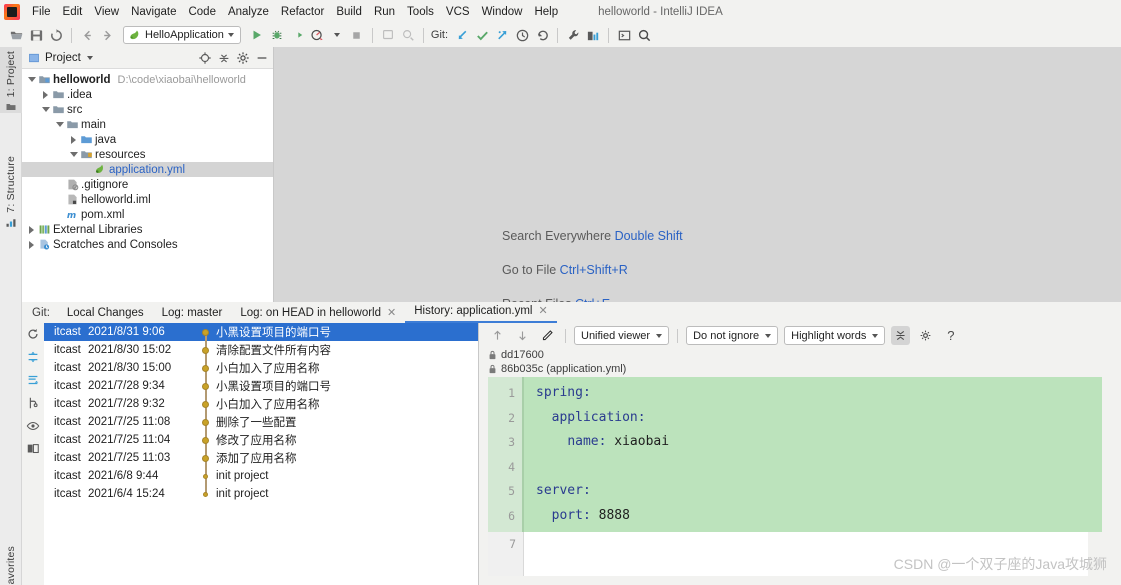 The height and width of the screenshot is (585, 1121). I want to click on tree-item-main: main, so click(147, 124).